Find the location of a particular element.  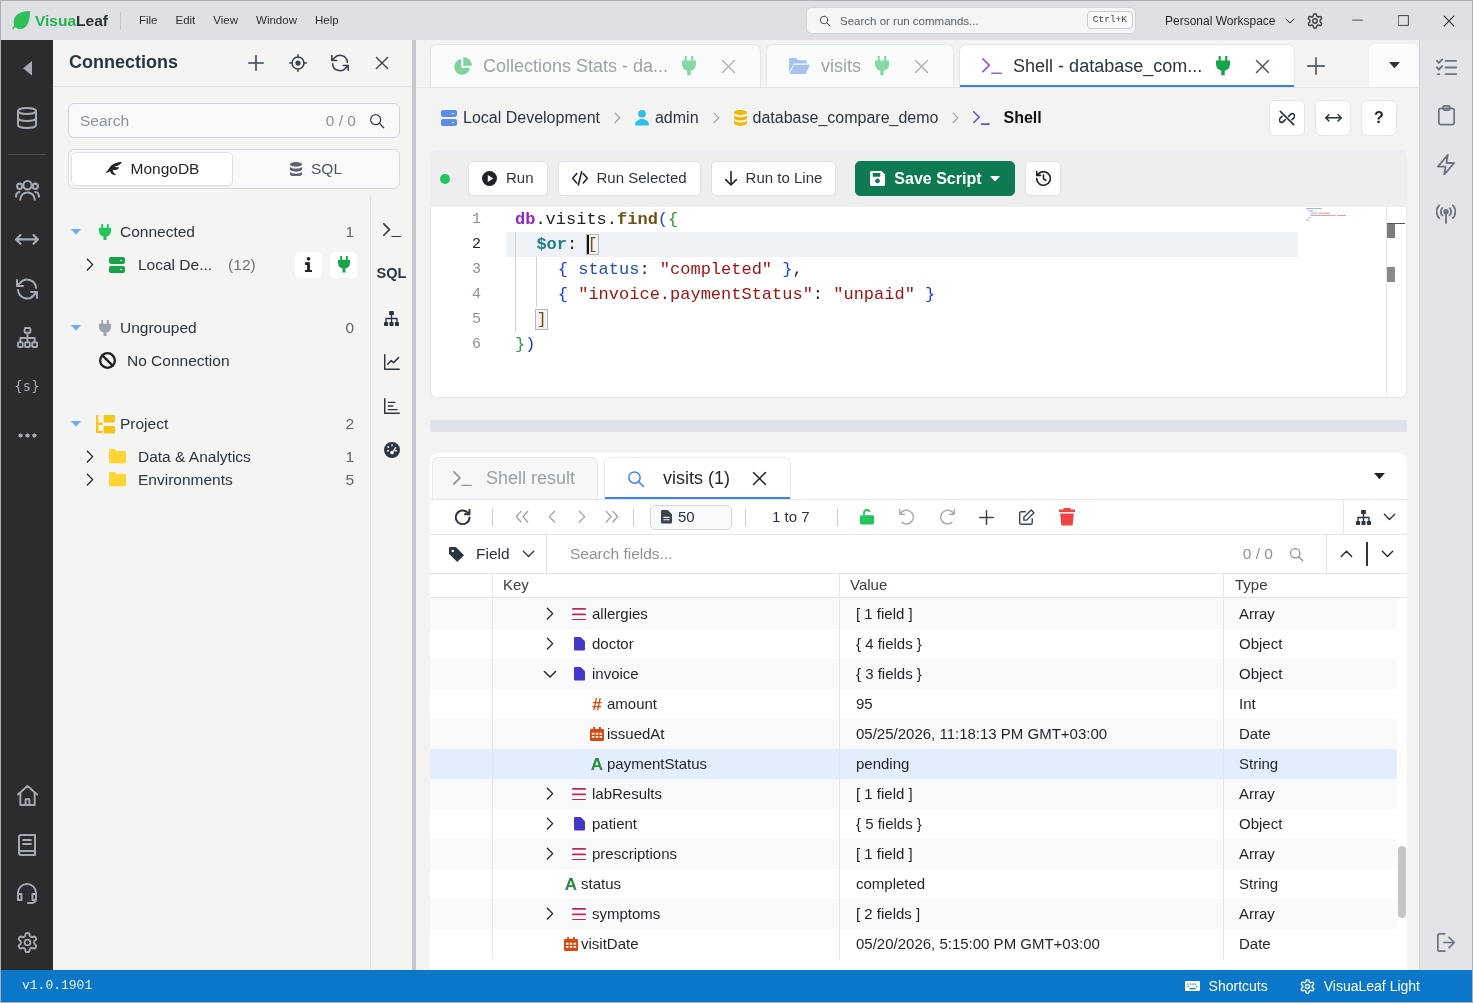

workspace-dropdown: Personal Workspace is located at coordinates (1230, 20).